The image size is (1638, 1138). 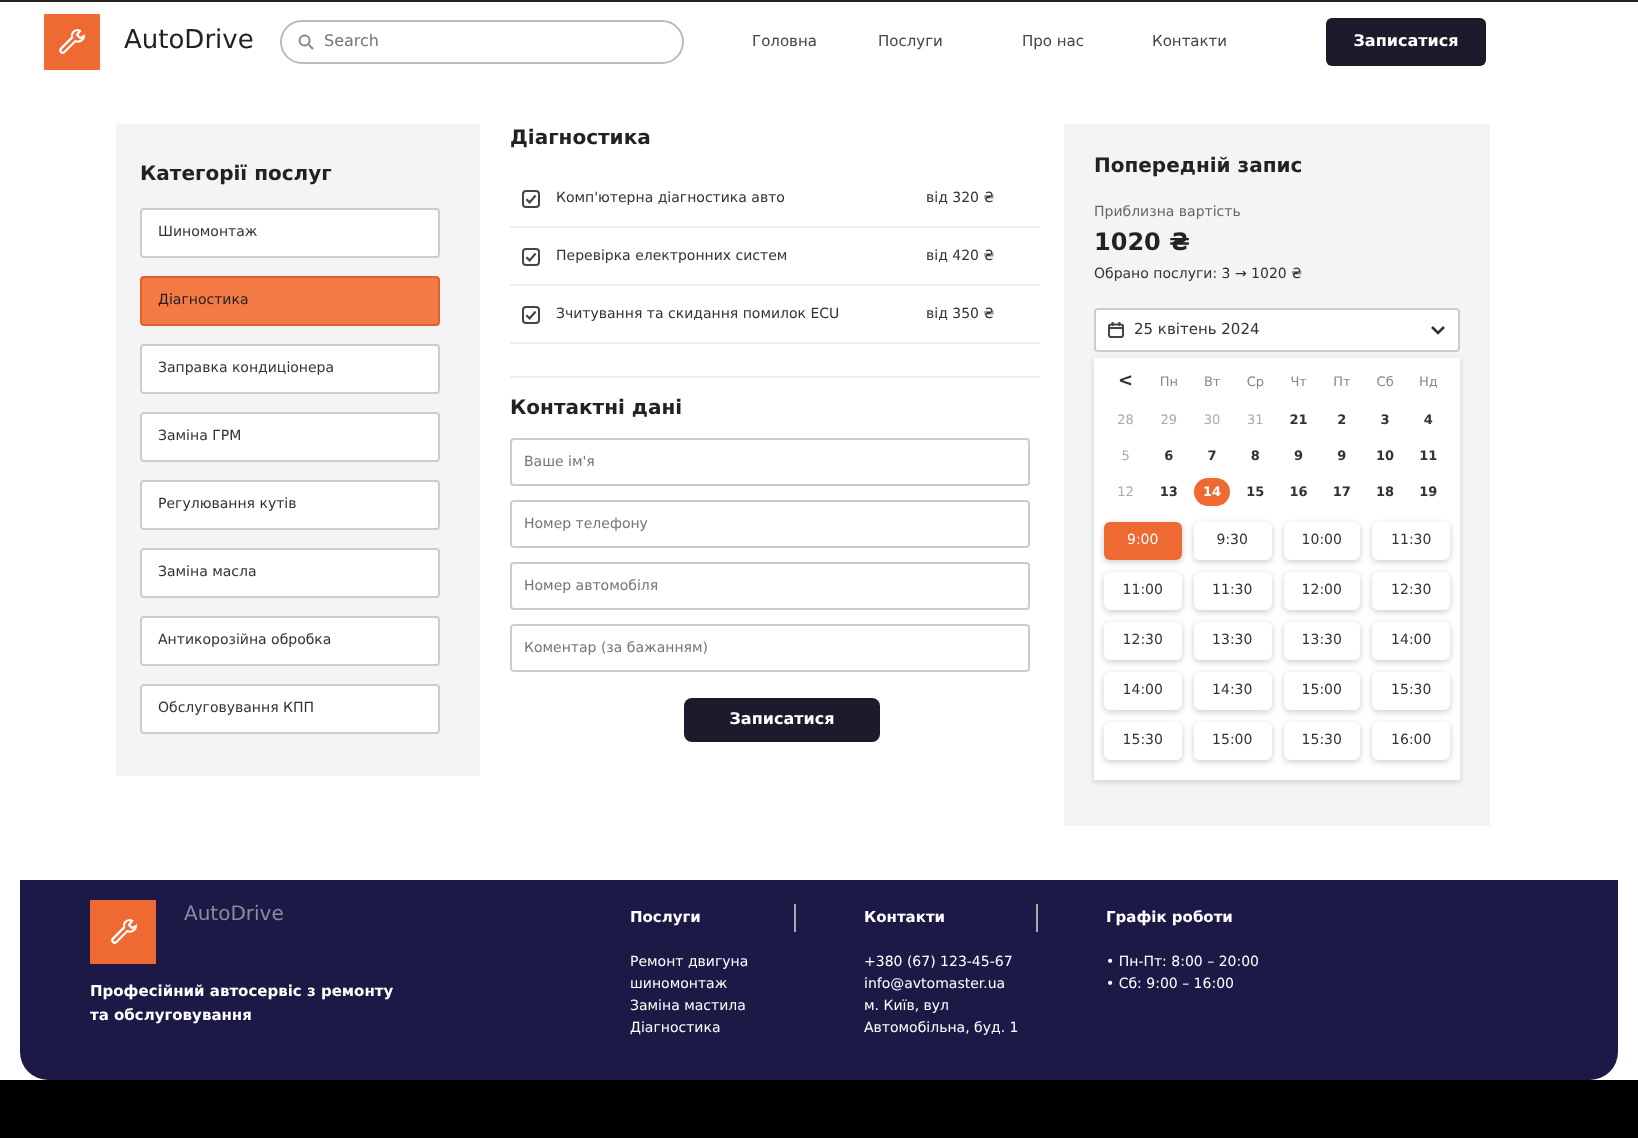 I want to click on previous-month-button: <, so click(x=1126, y=383).